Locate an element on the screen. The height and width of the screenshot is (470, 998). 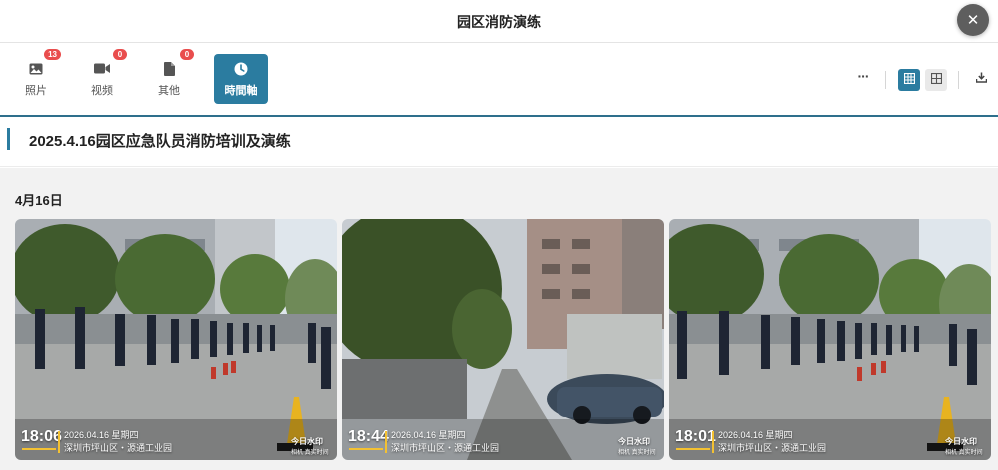
small-grid-view-button is located at coordinates (936, 80).